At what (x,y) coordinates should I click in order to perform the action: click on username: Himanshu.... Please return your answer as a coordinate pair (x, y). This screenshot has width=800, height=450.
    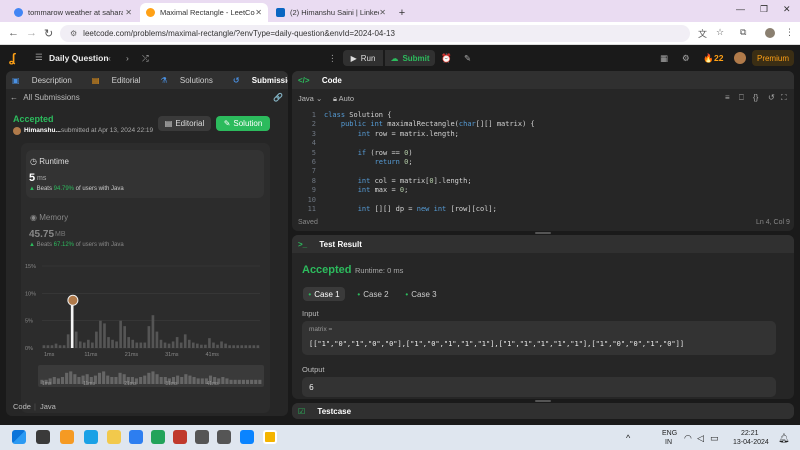
    Looking at the image, I should click on (42, 130).